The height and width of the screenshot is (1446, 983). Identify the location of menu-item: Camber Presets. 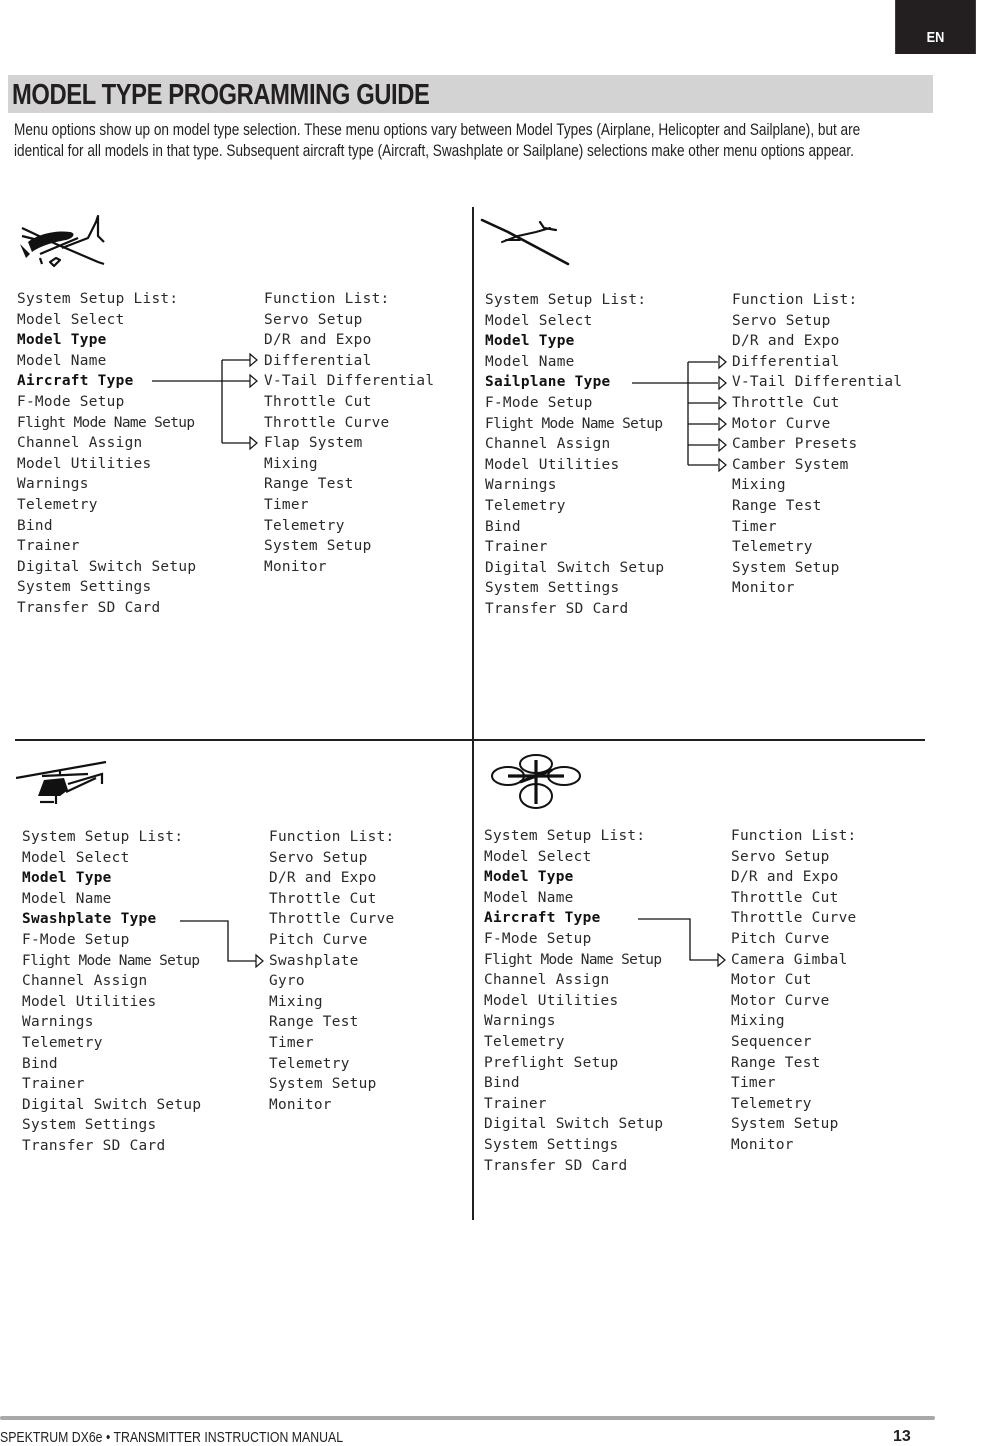
(817, 444).